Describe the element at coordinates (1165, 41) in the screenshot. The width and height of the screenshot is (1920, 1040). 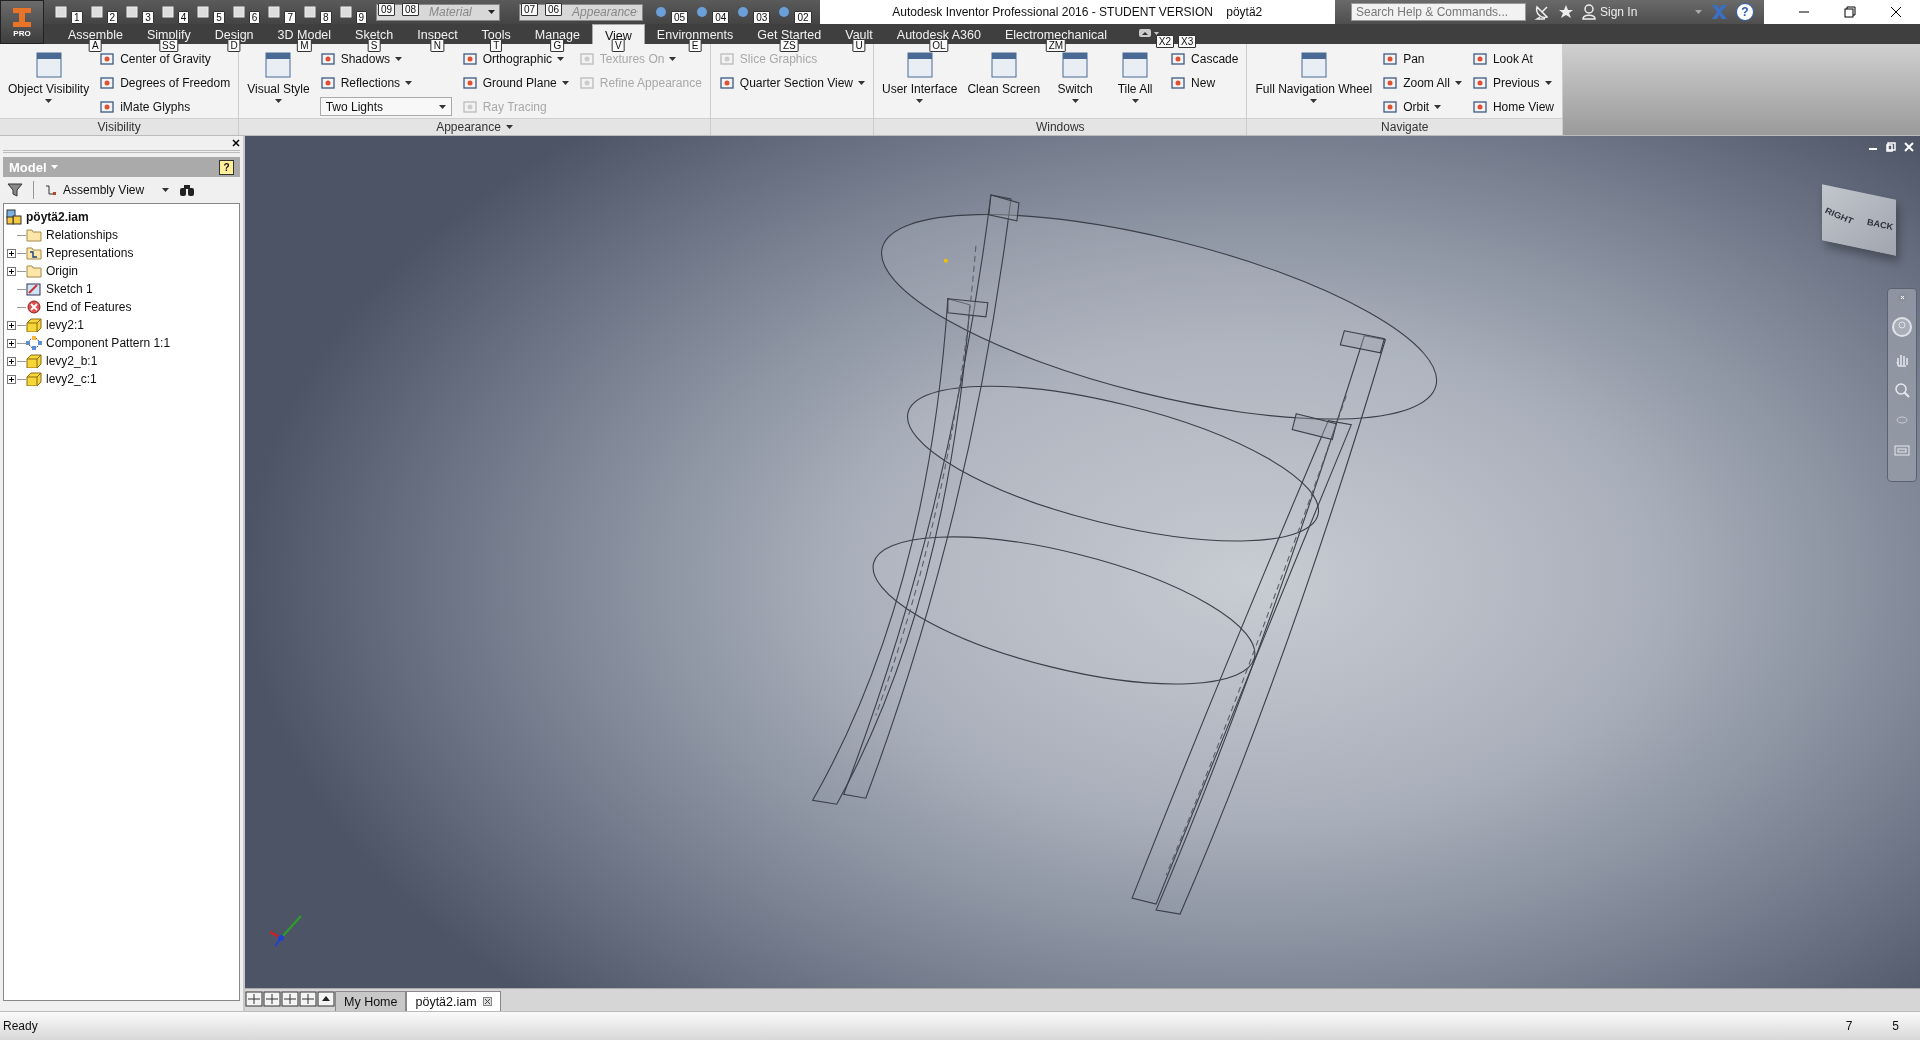
I see `keytip: X2` at that location.